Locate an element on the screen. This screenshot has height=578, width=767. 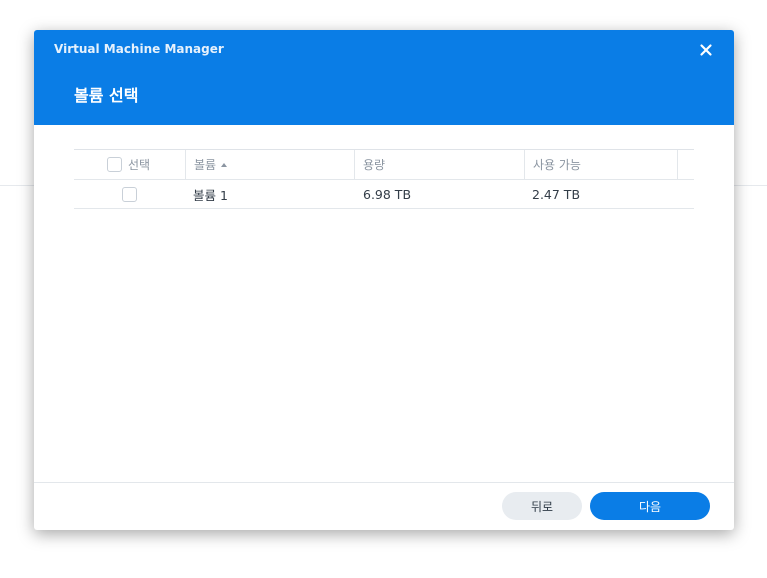
header-select-cell: 선택 is located at coordinates (129, 164).